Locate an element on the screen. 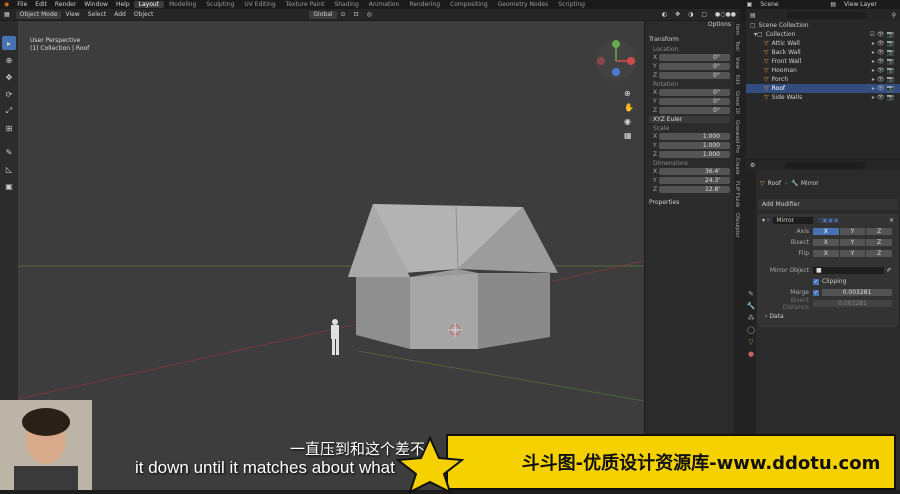  tab-rendering: Rendering is located at coordinates (424, 4).